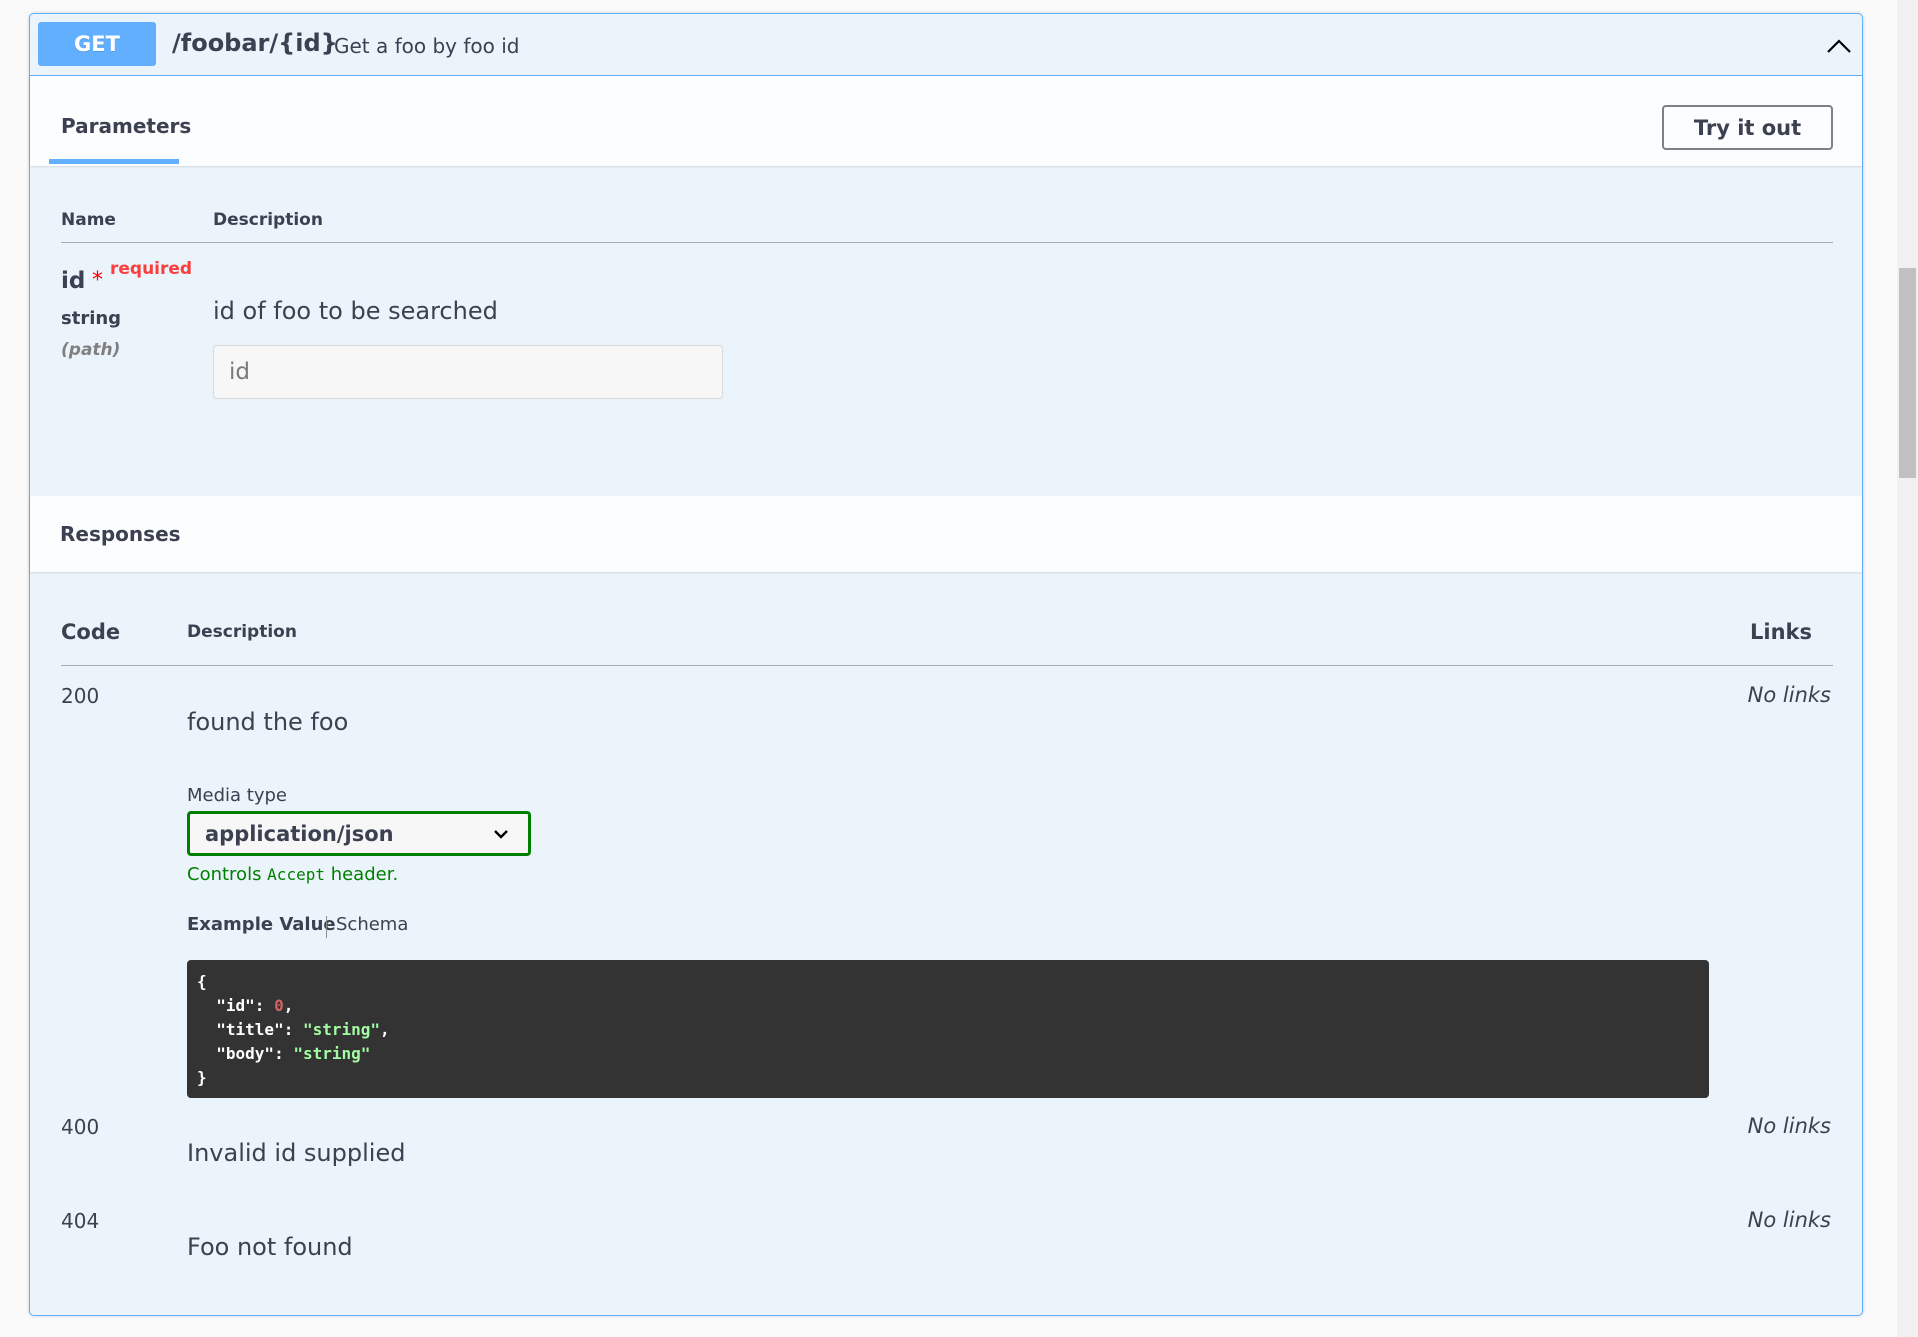 This screenshot has height=1337, width=1918. I want to click on json-body-key: "body", so click(236, 1053).